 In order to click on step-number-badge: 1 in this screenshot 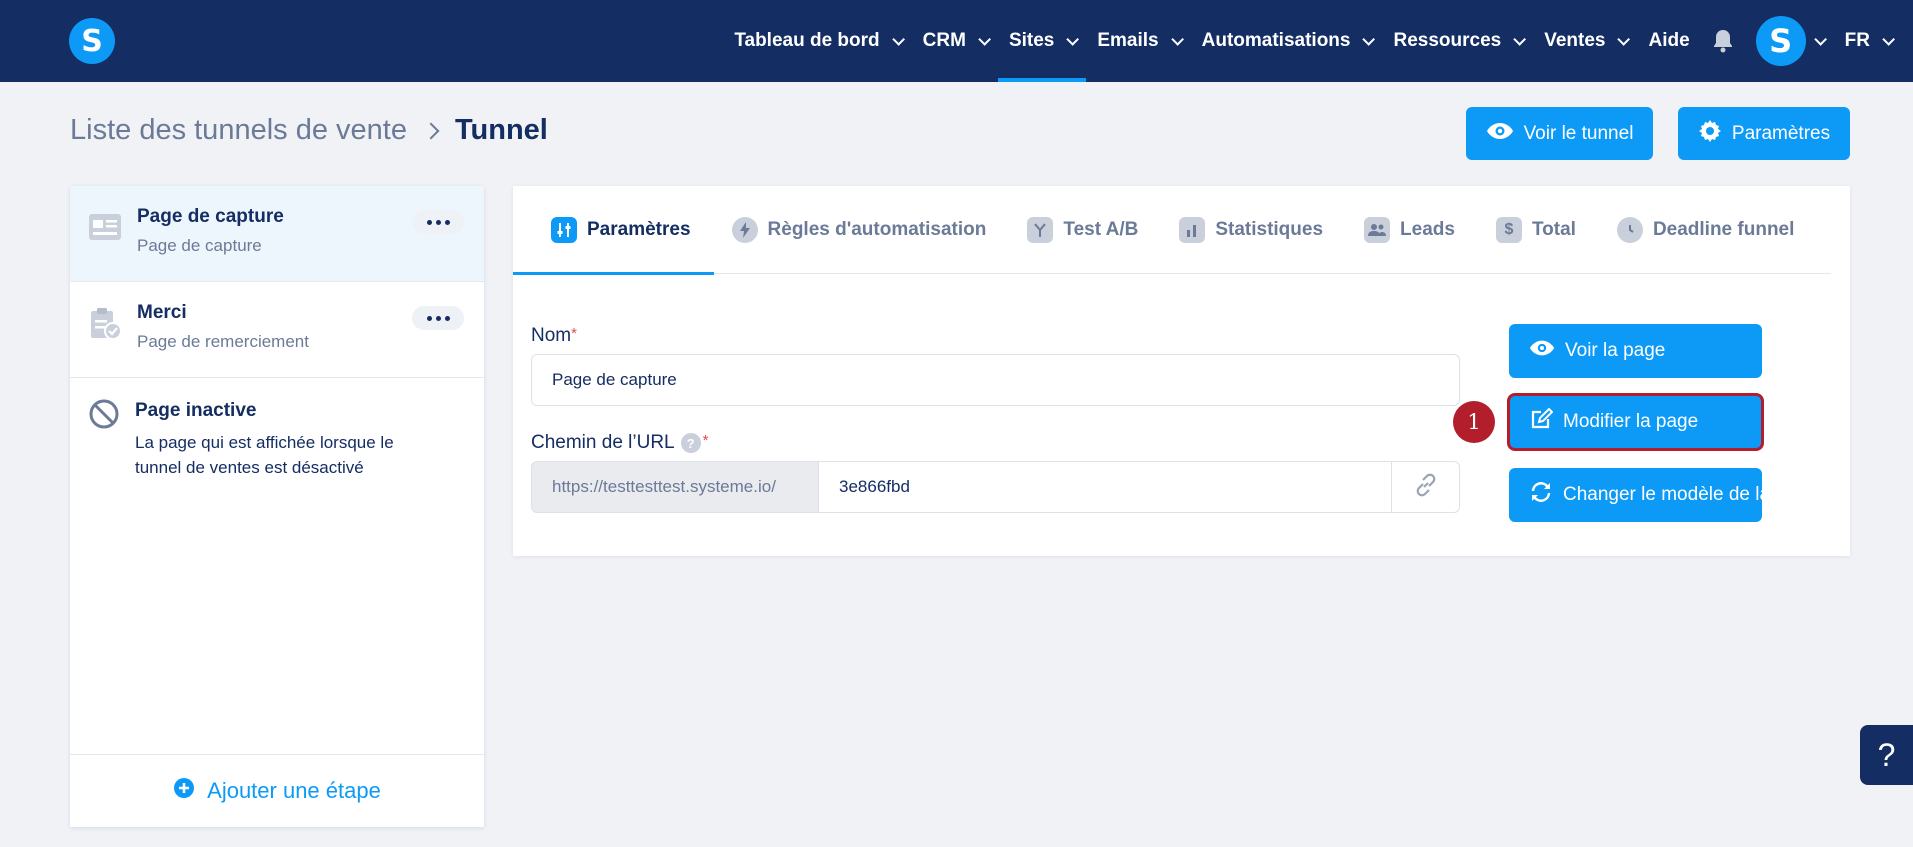, I will do `click(1474, 422)`.